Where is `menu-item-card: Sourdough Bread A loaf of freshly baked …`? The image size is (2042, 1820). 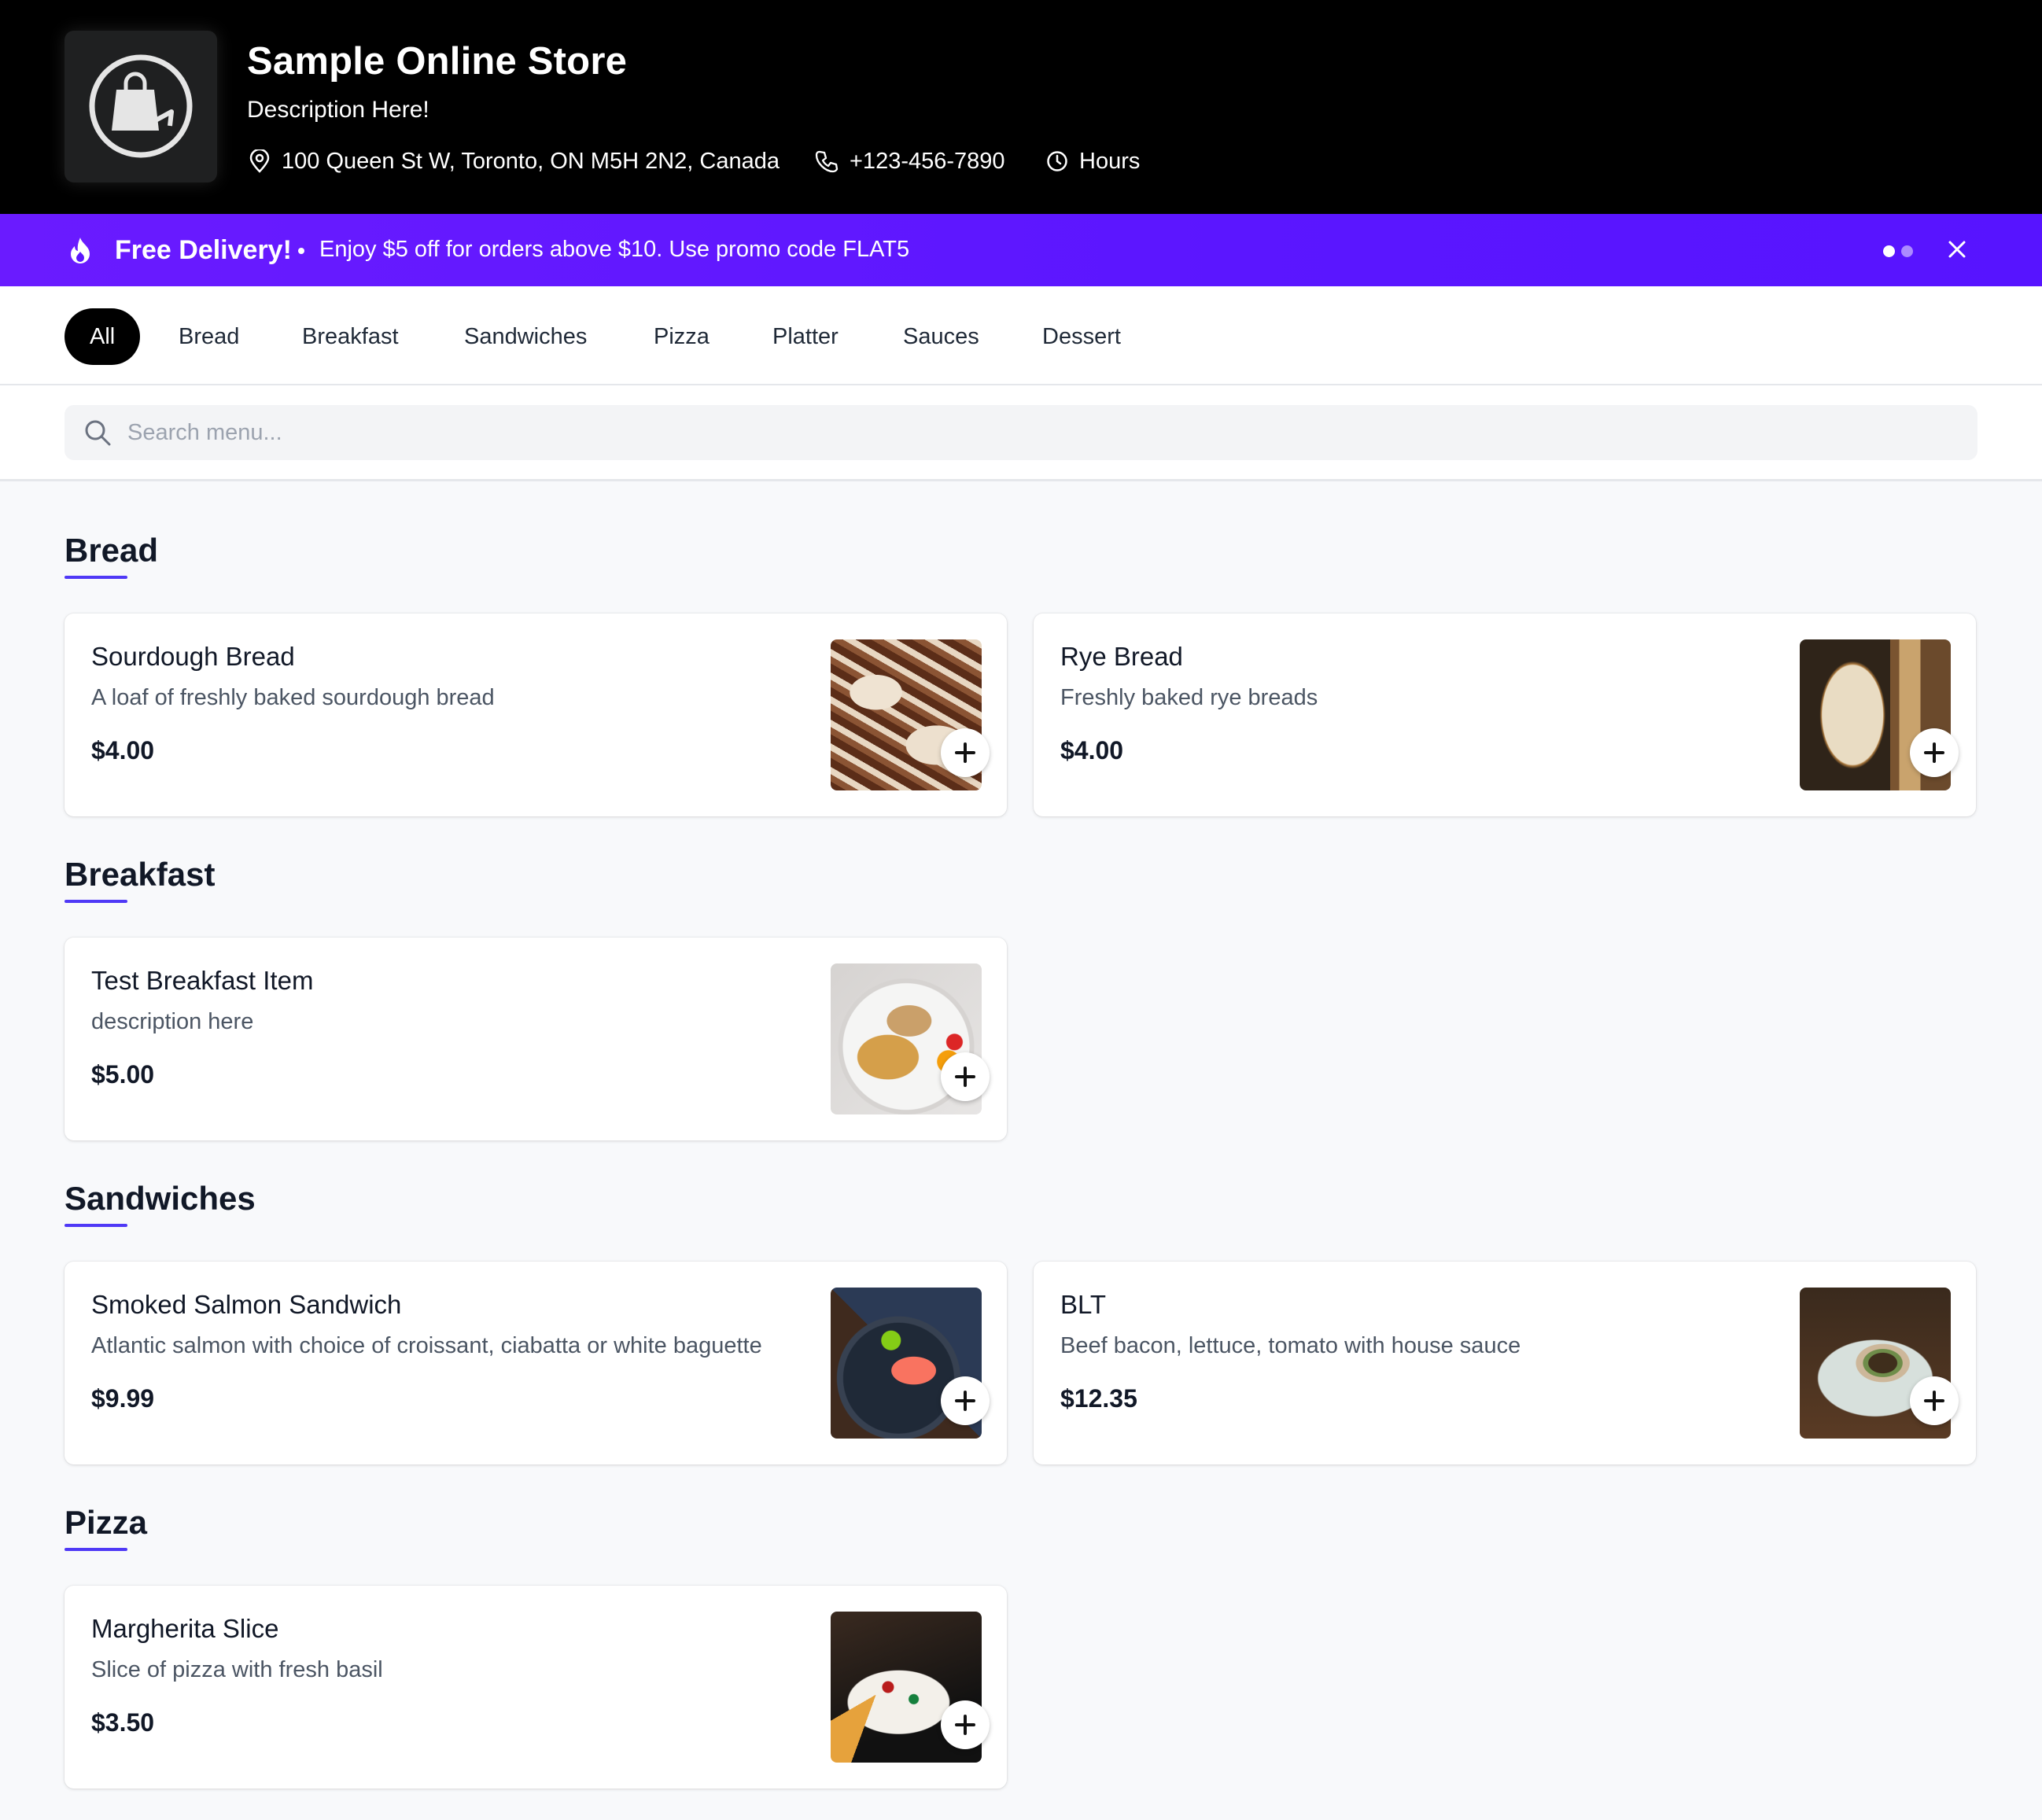 menu-item-card: Sourdough Bread A loaf of freshly baked … is located at coordinates (536, 714).